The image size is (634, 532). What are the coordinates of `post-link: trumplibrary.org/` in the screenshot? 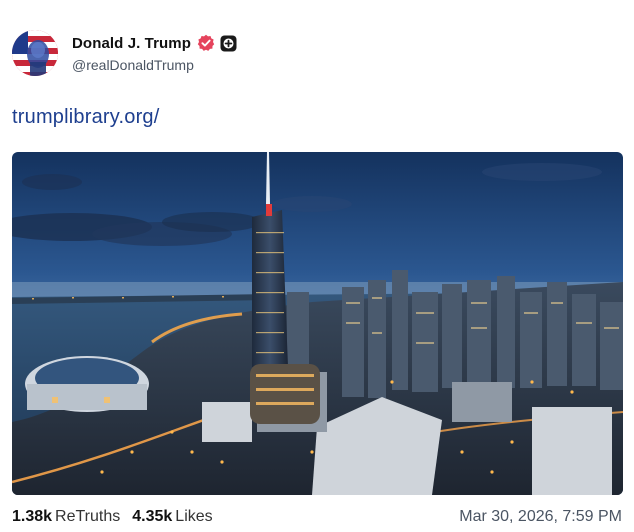 It's located at (86, 117).